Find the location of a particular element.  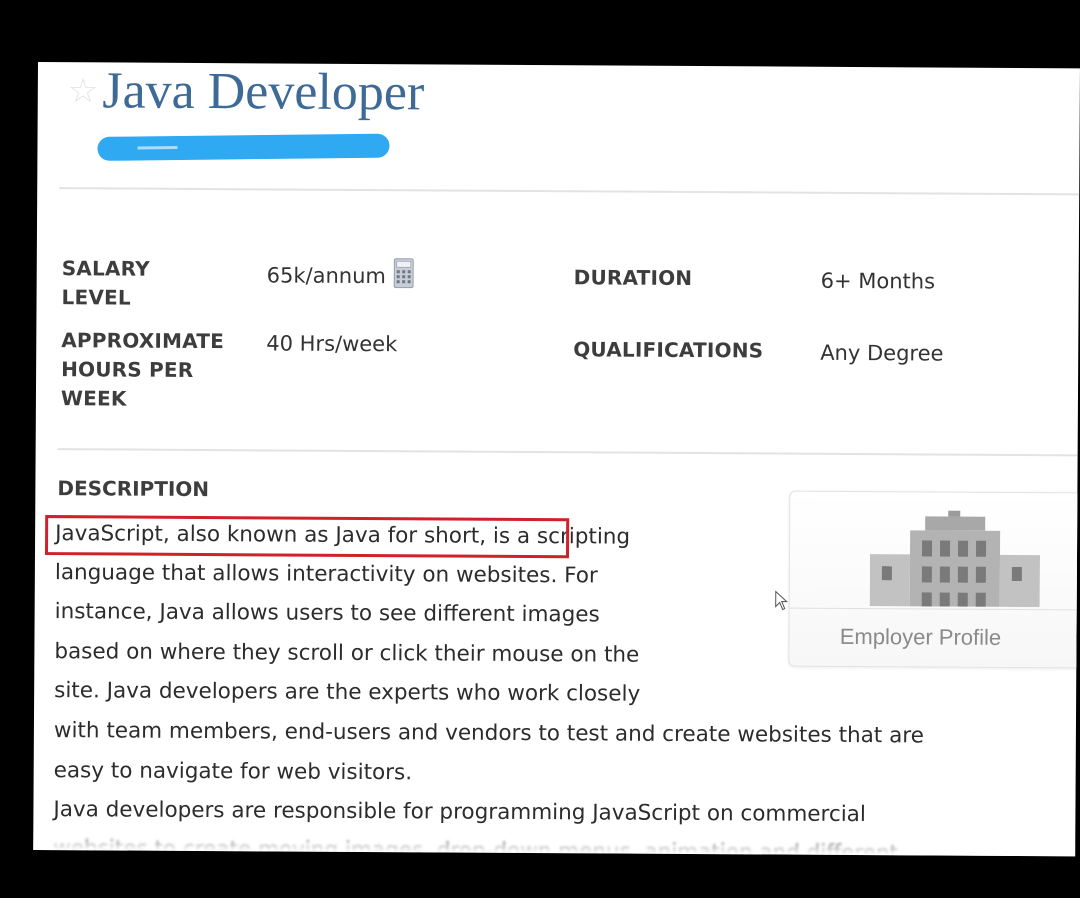

employer-profile-label: Employer Profile is located at coordinates (920, 636).